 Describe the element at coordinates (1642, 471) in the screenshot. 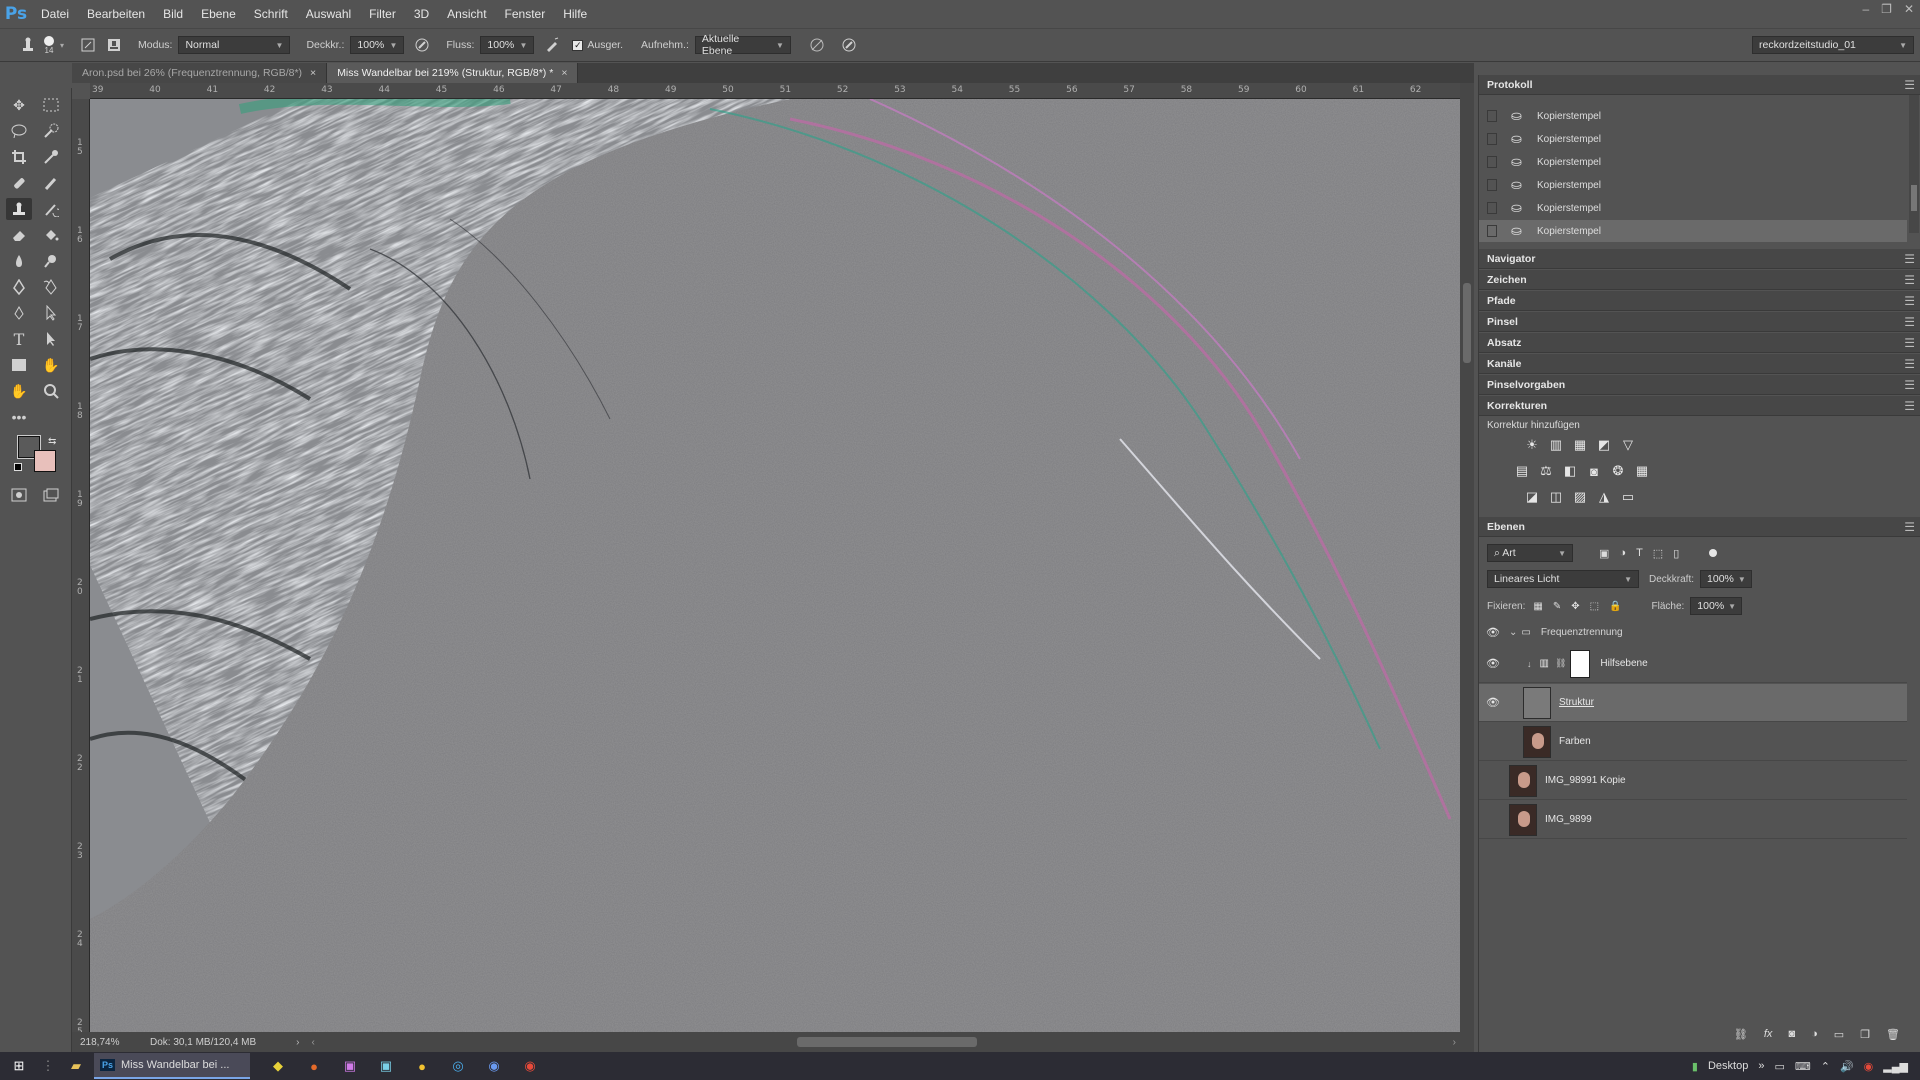

I see `color-lookup-icon: ▦` at that location.